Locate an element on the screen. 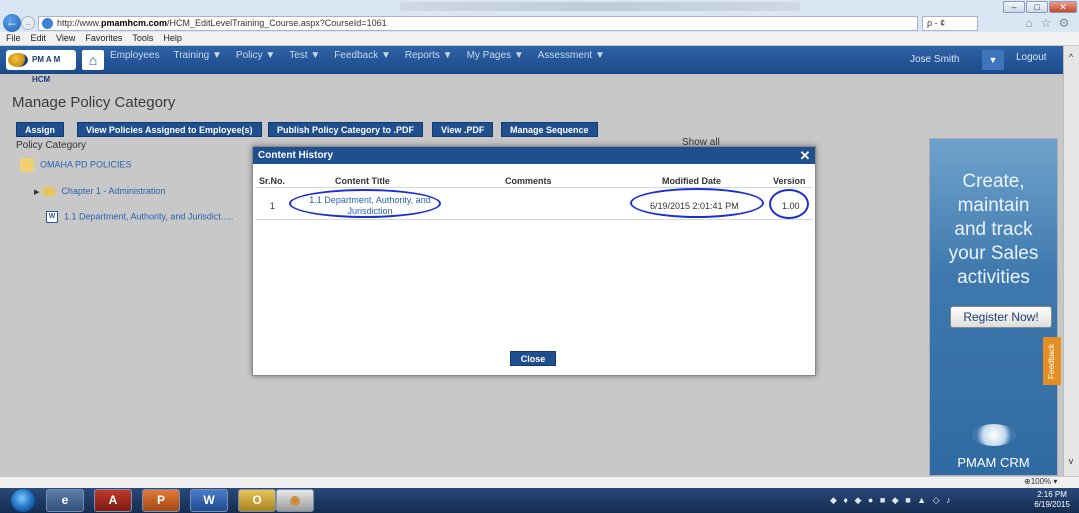 The width and height of the screenshot is (1079, 513). user-name: Jose Smith is located at coordinates (934, 59).